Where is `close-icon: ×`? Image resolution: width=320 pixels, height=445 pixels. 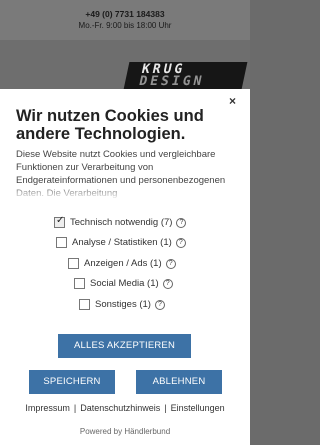
close-icon: × is located at coordinates (232, 101).